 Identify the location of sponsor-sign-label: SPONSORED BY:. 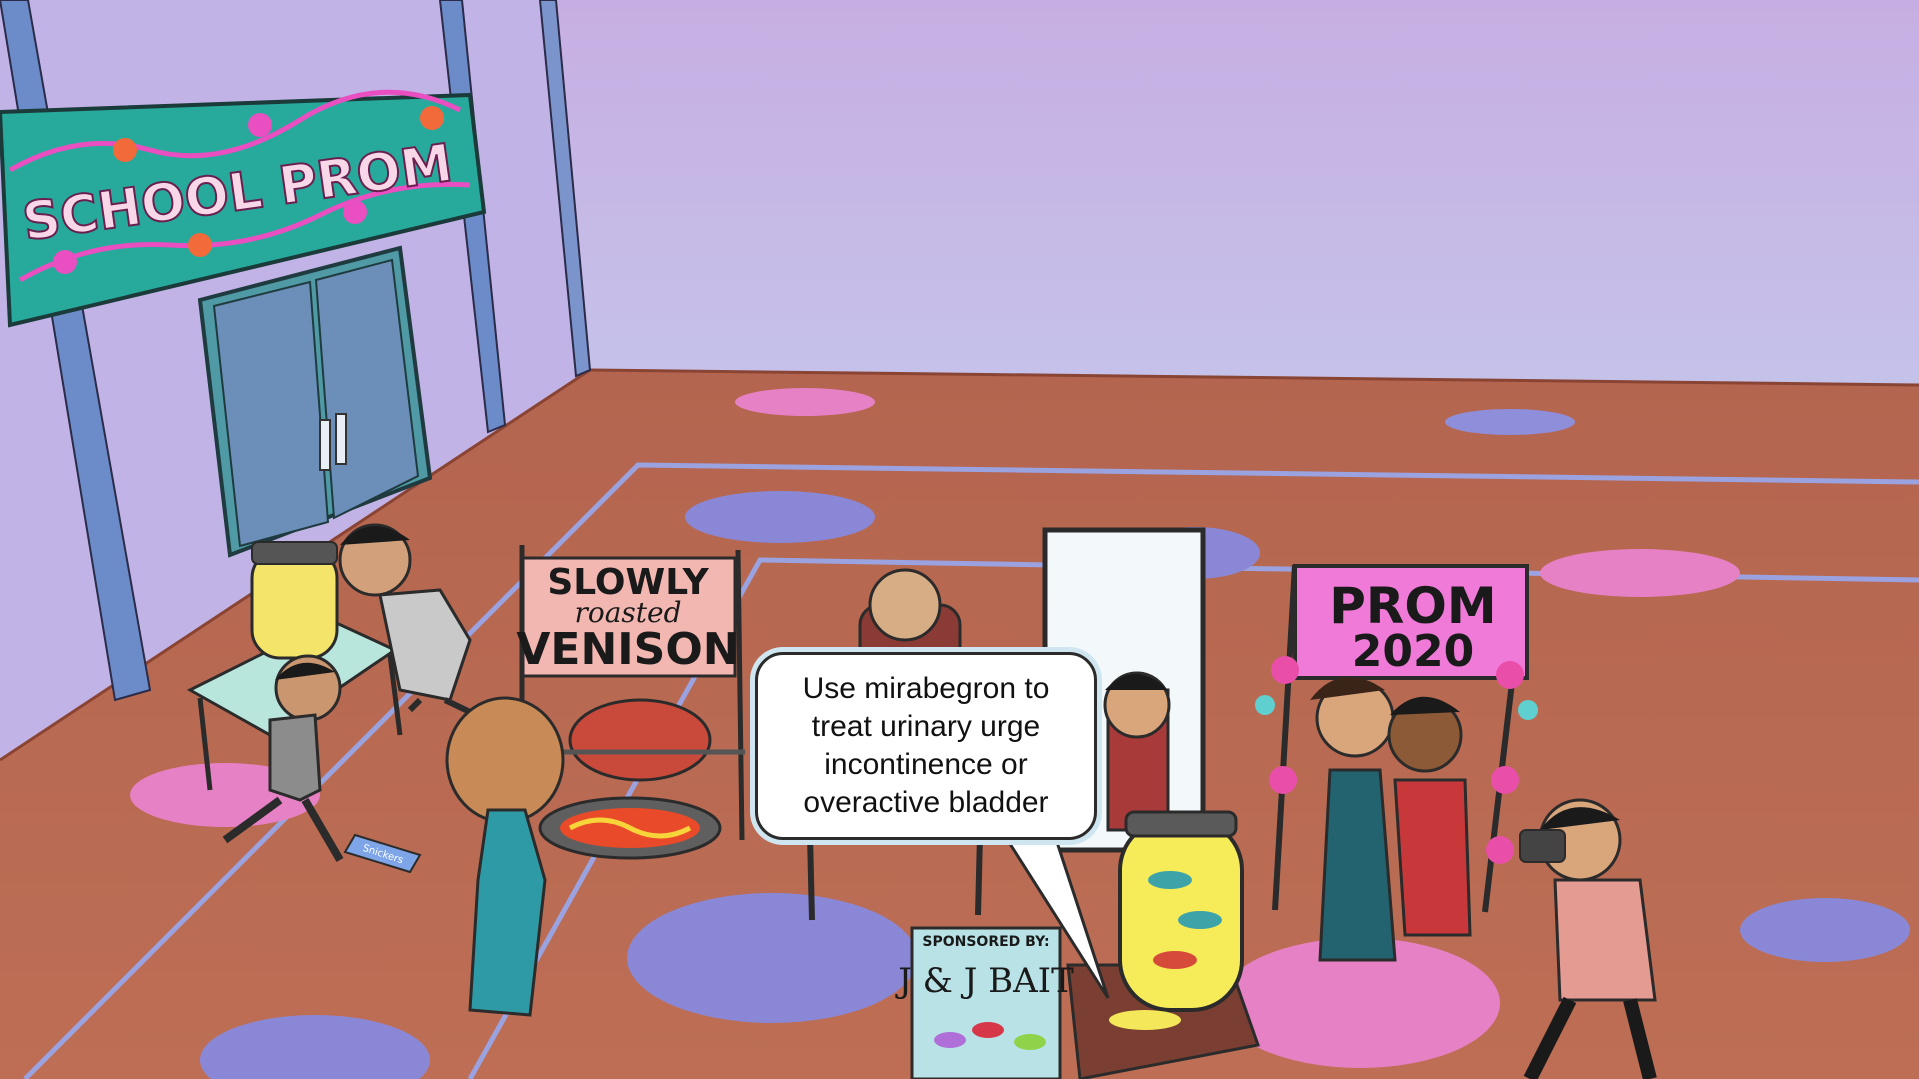
(985, 942).